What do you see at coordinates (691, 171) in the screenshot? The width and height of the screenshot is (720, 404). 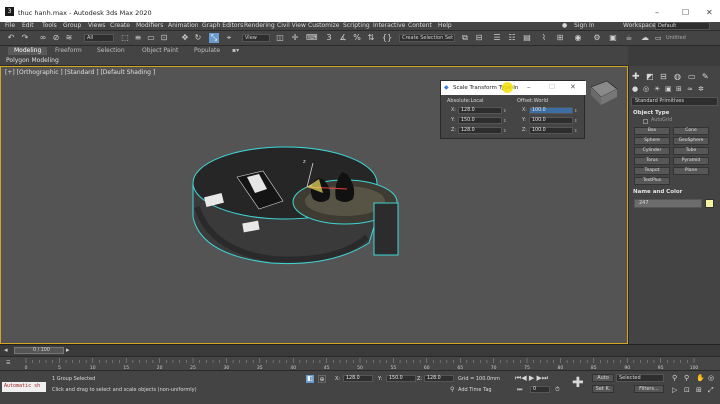 I see `plane-button: Plane` at bounding box center [691, 171].